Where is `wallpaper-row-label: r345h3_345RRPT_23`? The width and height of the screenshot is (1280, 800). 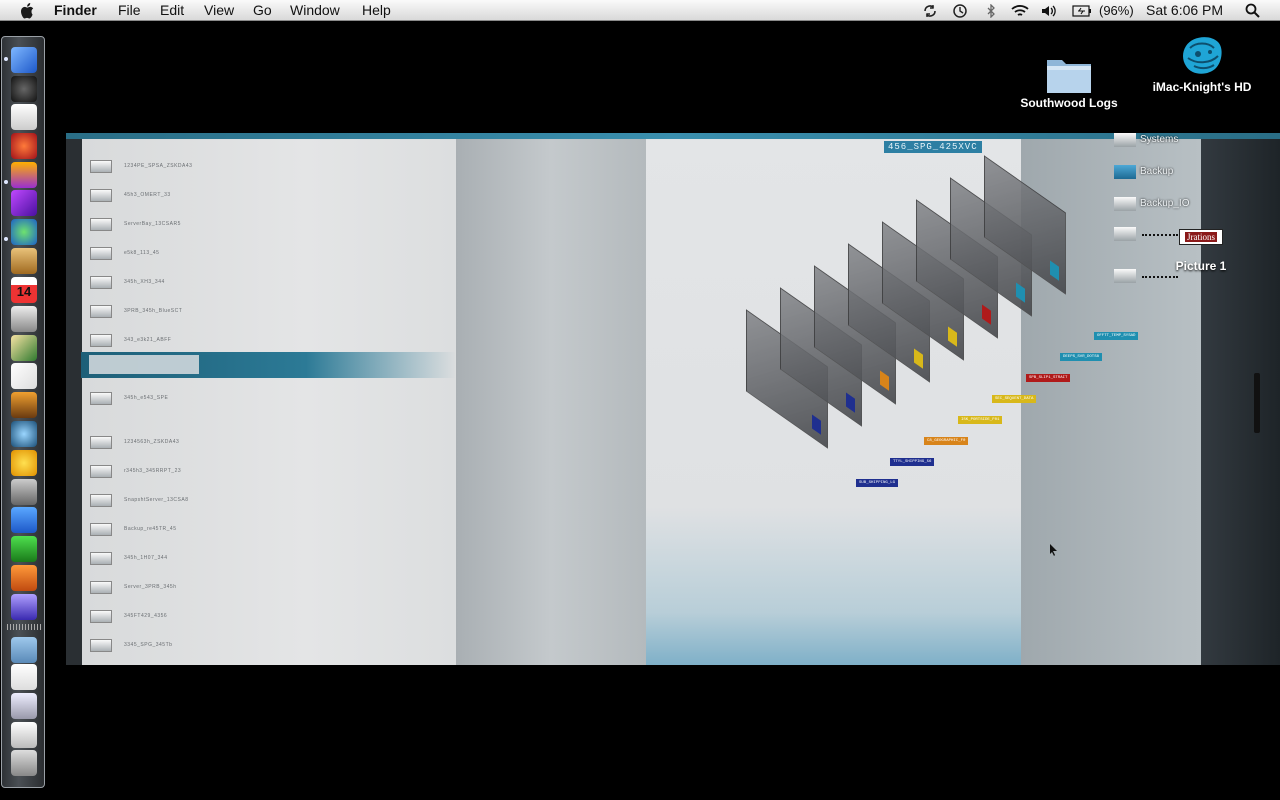
wallpaper-row-label: r345h3_345RRPT_23 is located at coordinates (153, 471).